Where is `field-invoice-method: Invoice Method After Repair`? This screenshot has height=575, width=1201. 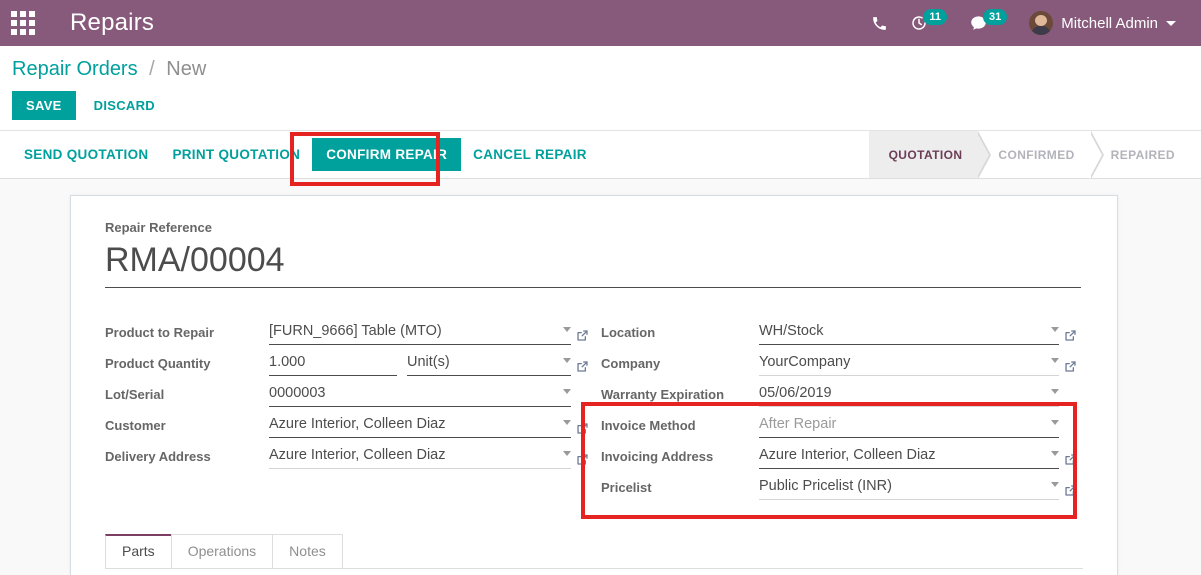
field-invoice-method: Invoice Method After Repair is located at coordinates (837, 422).